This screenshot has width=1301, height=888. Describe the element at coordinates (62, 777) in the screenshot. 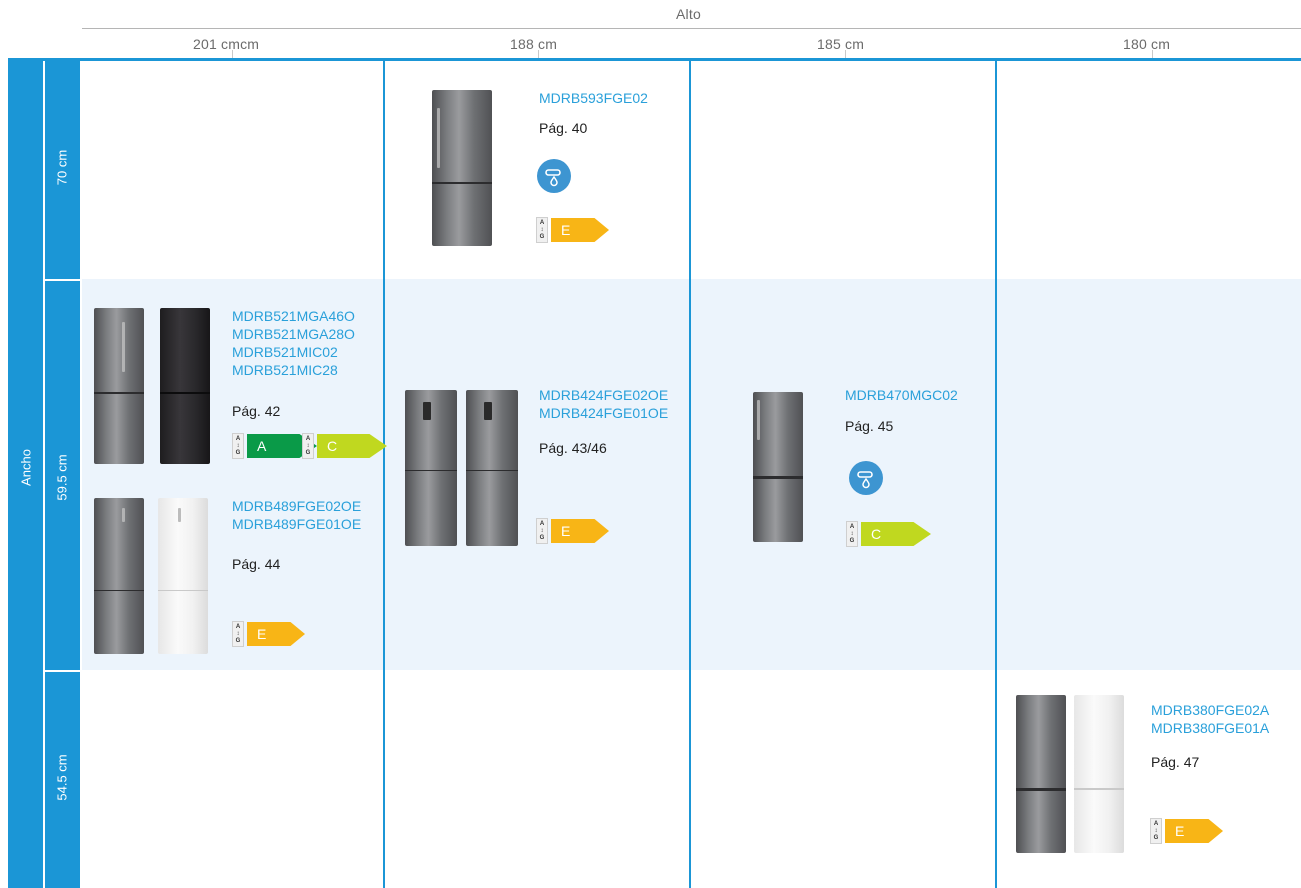

I see `row-label-545: 54.5 cm` at that location.